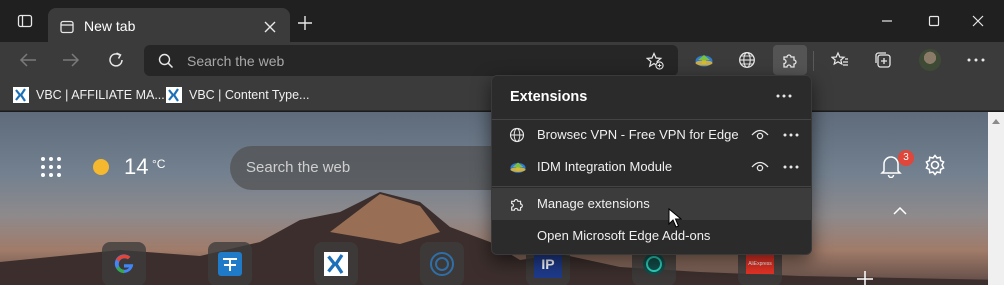  I want to click on avatar, so click(930, 60).